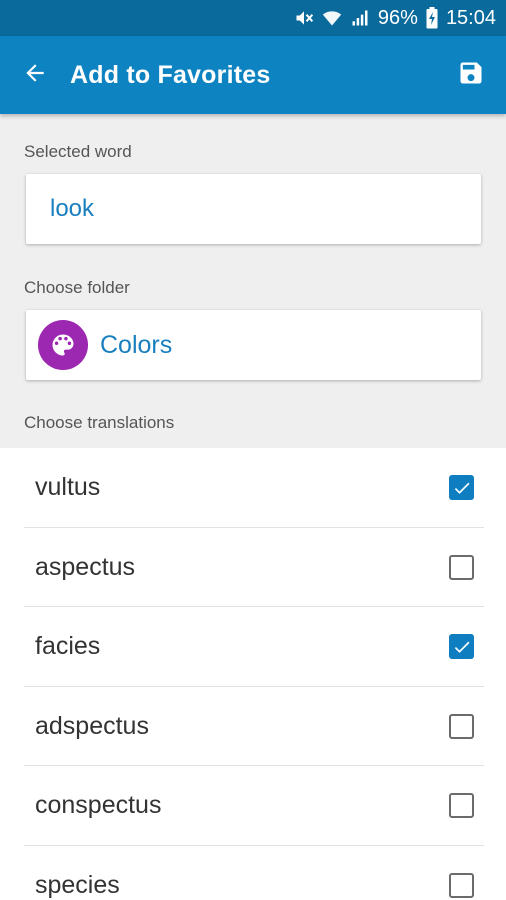 This screenshot has width=506, height=900. Describe the element at coordinates (304, 18) in the screenshot. I see `mute-icon` at that location.